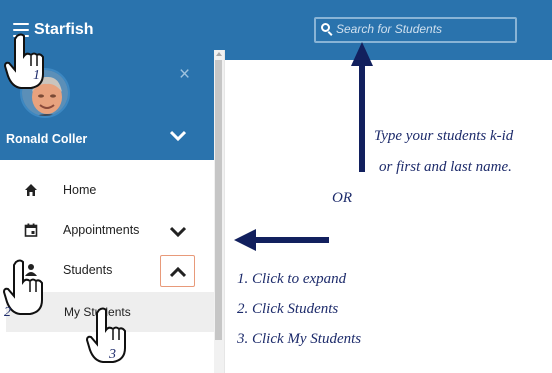  Describe the element at coordinates (36, 75) in the screenshot. I see `hand-label-1: 1` at that location.